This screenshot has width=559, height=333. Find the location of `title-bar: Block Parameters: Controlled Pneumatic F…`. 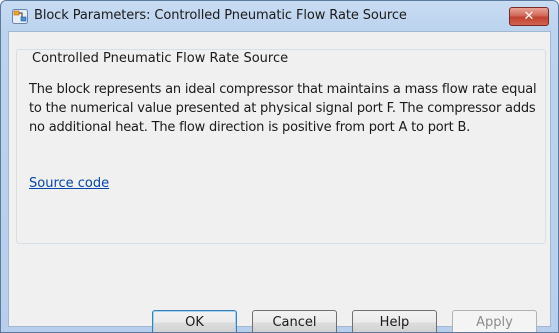

title-bar: Block Parameters: Controlled Pneumatic F… is located at coordinates (279, 16).